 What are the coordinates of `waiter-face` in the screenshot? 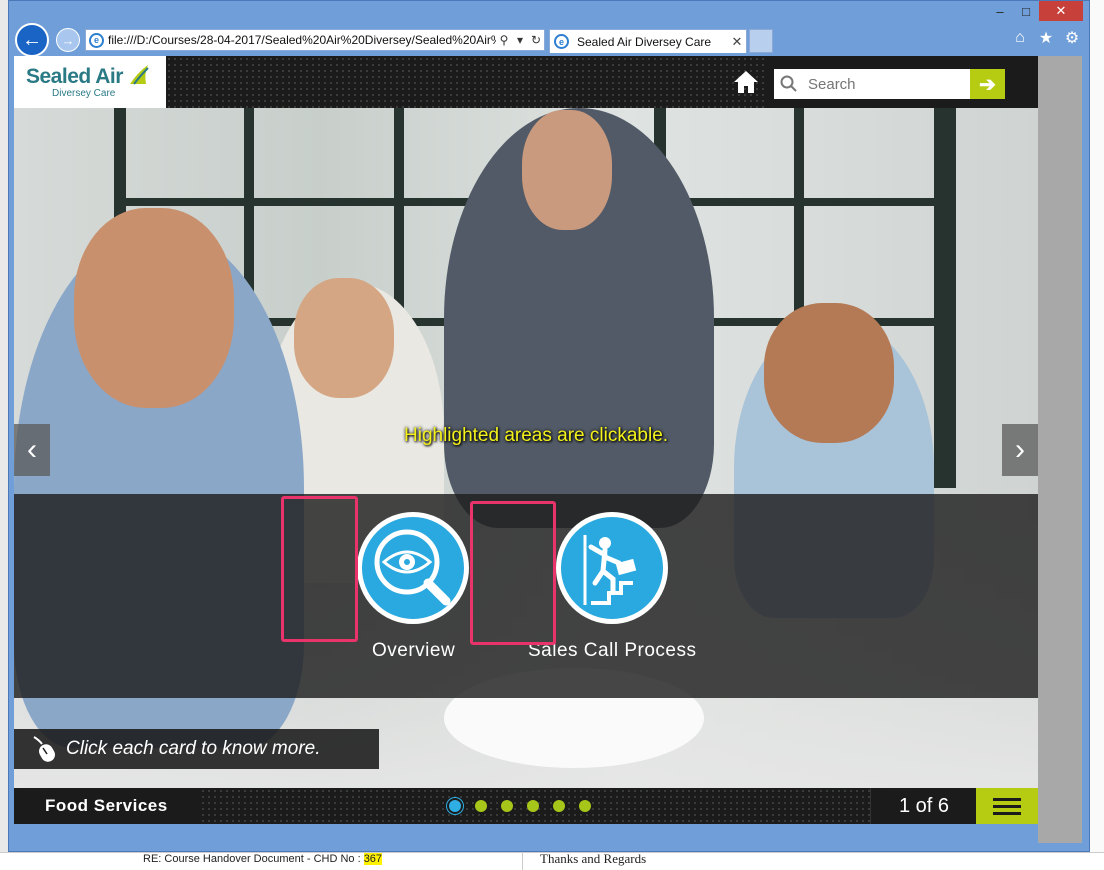 It's located at (567, 170).